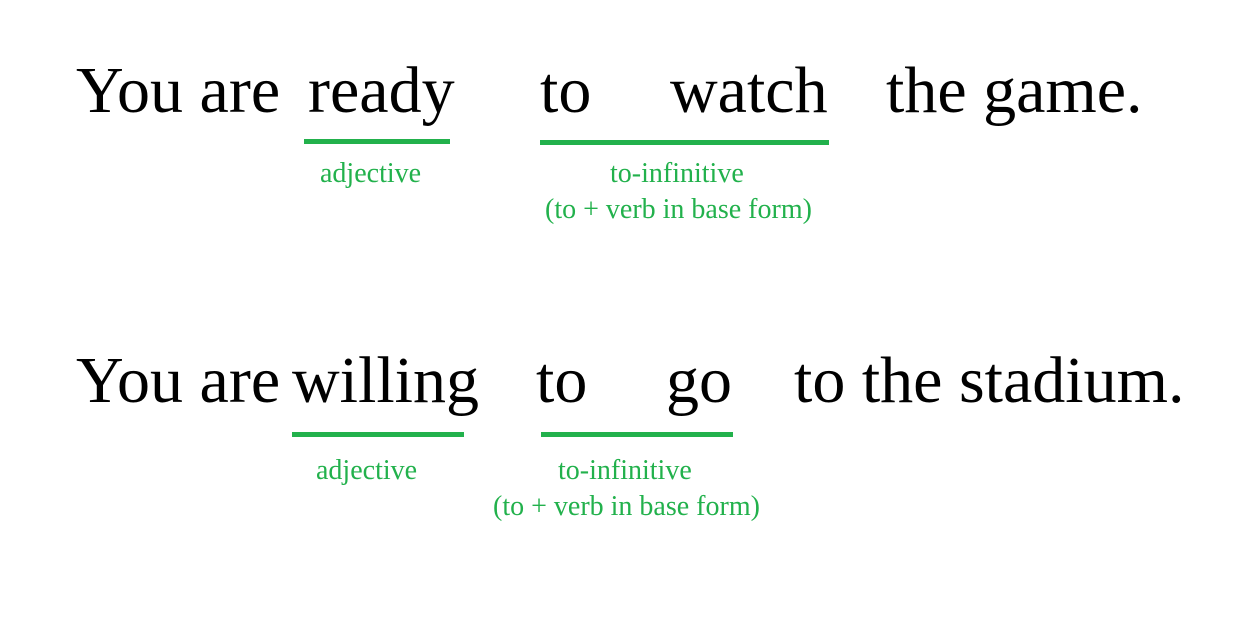 Image resolution: width=1258 pixels, height=631 pixels. Describe the element at coordinates (989, 380) in the screenshot. I see `sentence-2-suffix: to the stadium.` at that location.